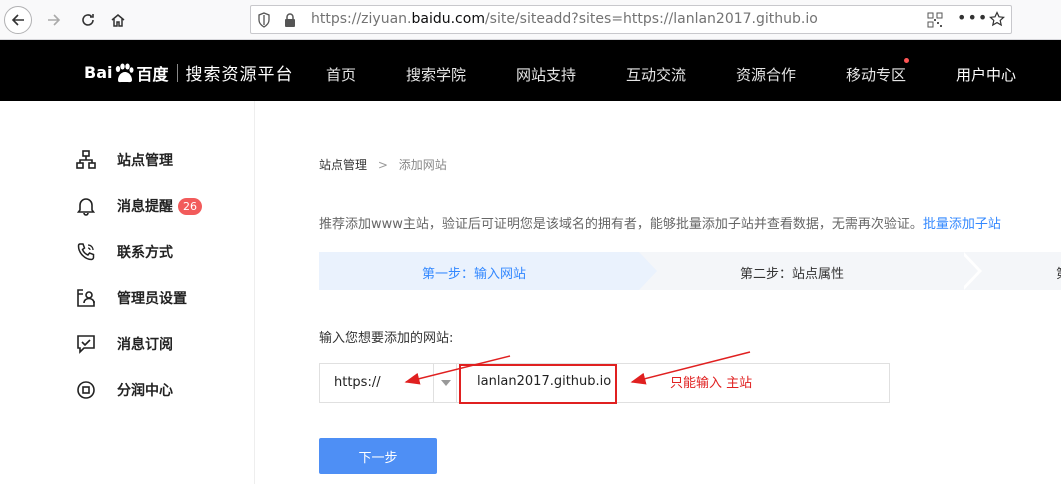 This screenshot has width=1061, height=484. I want to click on bell-icon, so click(86, 207).